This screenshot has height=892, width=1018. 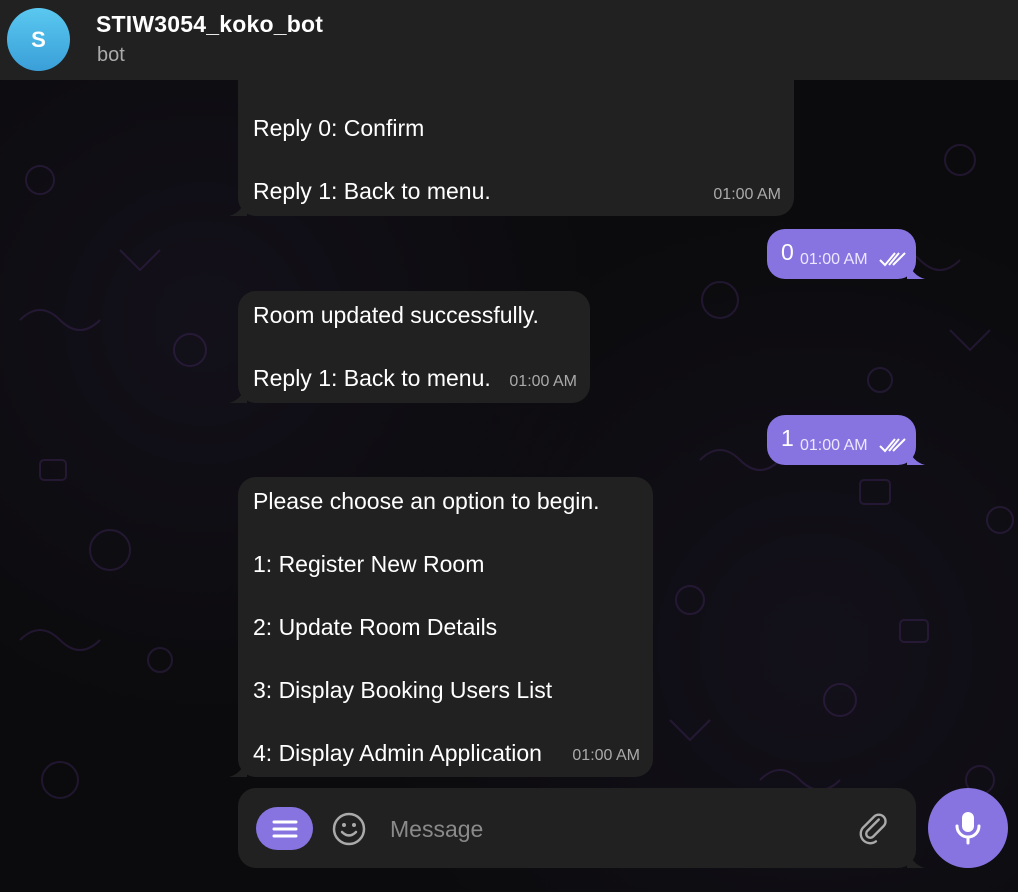 What do you see at coordinates (111, 55) in the screenshot?
I see `chat-subtitle: bot` at bounding box center [111, 55].